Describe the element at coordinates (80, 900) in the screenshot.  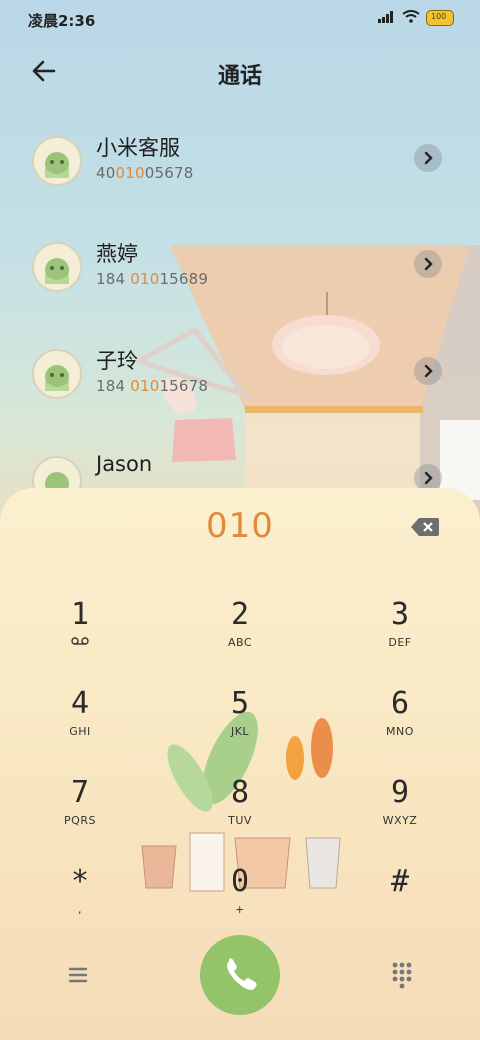
I see `key-star: * ,` at that location.